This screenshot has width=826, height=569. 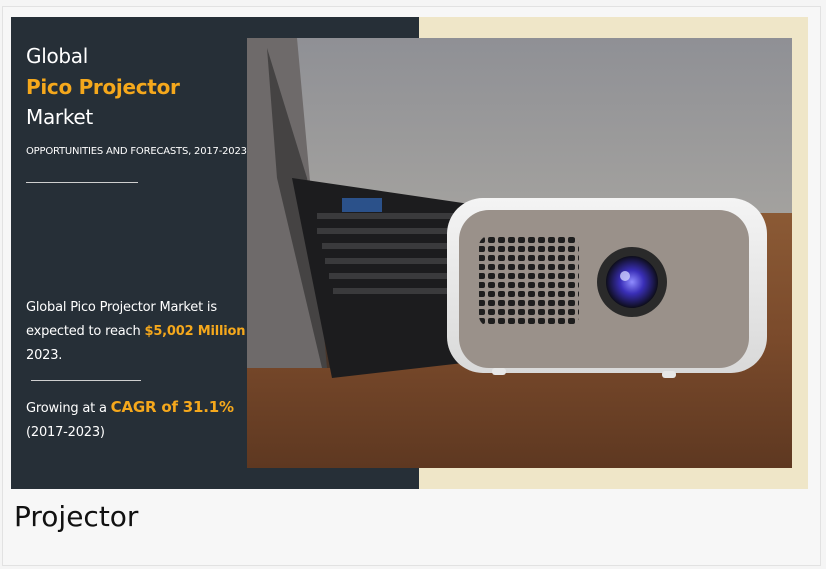 What do you see at coordinates (76, 516) in the screenshot?
I see `image-caption: Projector` at bounding box center [76, 516].